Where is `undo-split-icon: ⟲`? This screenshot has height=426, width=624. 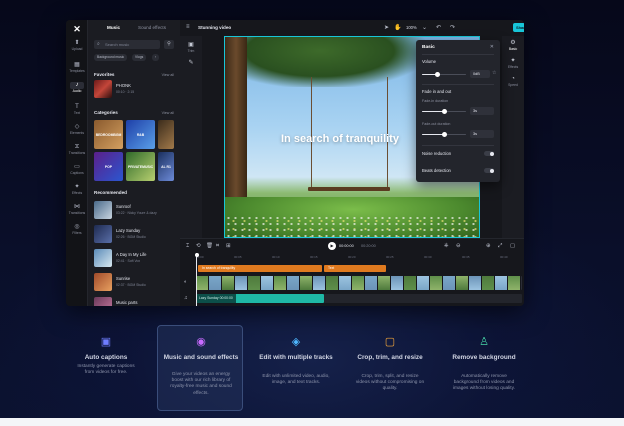
undo-split-icon: ⟲ is located at coordinates (198, 246).